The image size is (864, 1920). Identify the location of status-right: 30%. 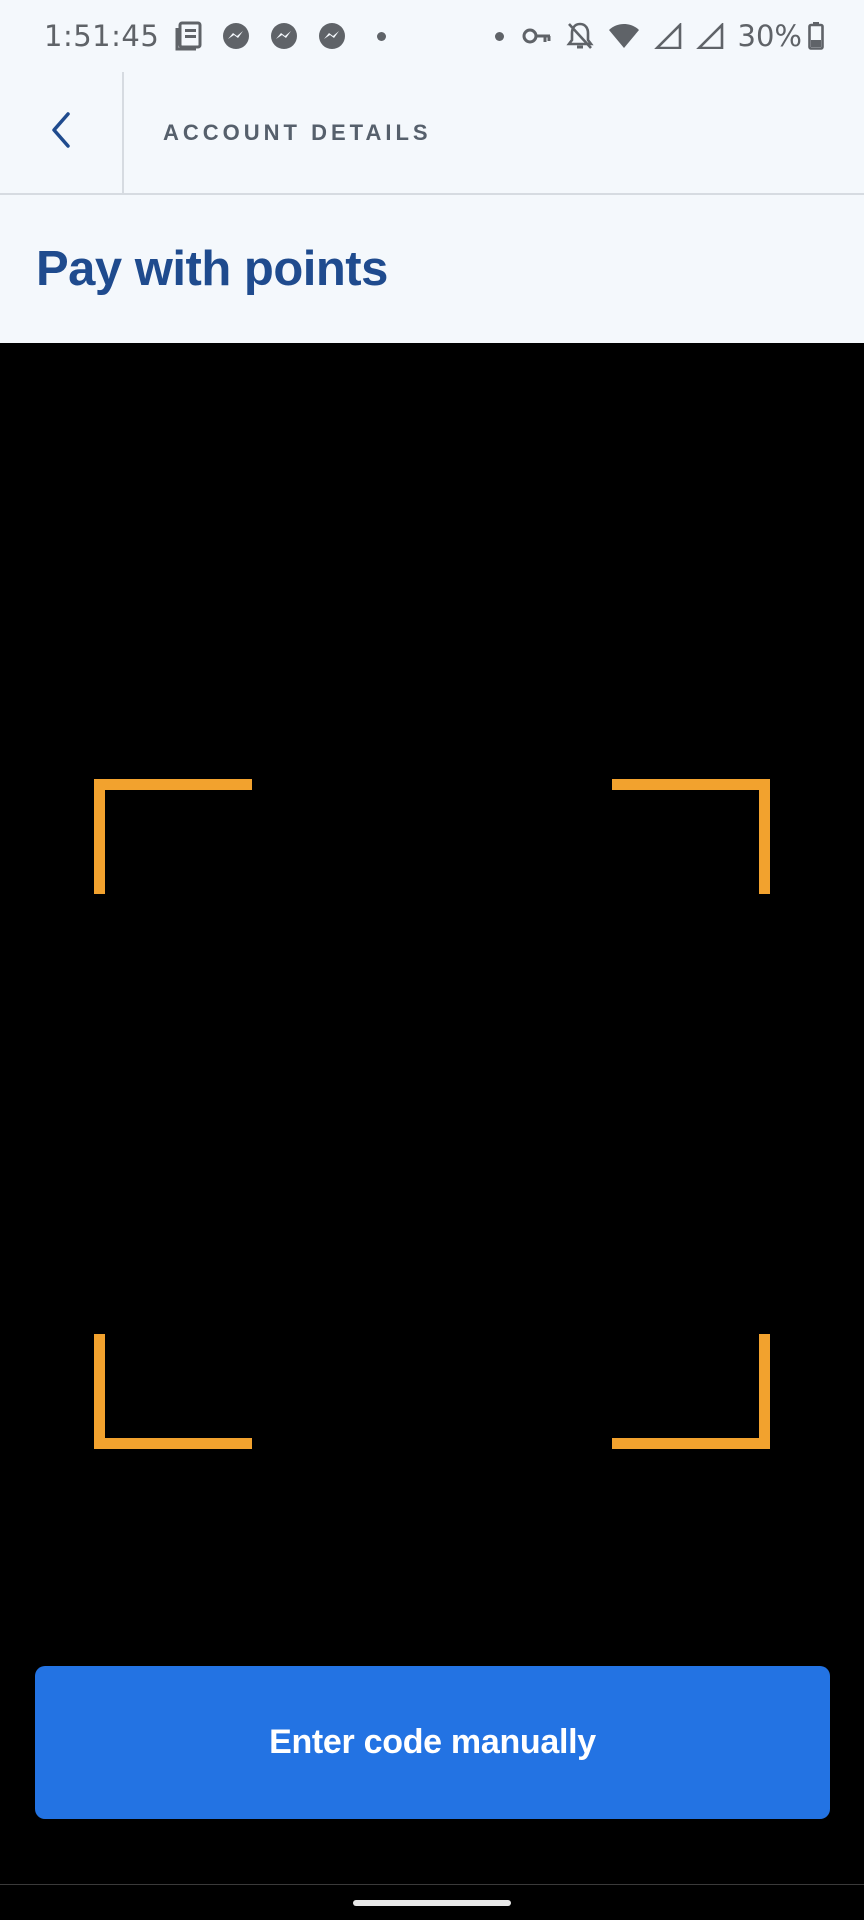
(659, 36).